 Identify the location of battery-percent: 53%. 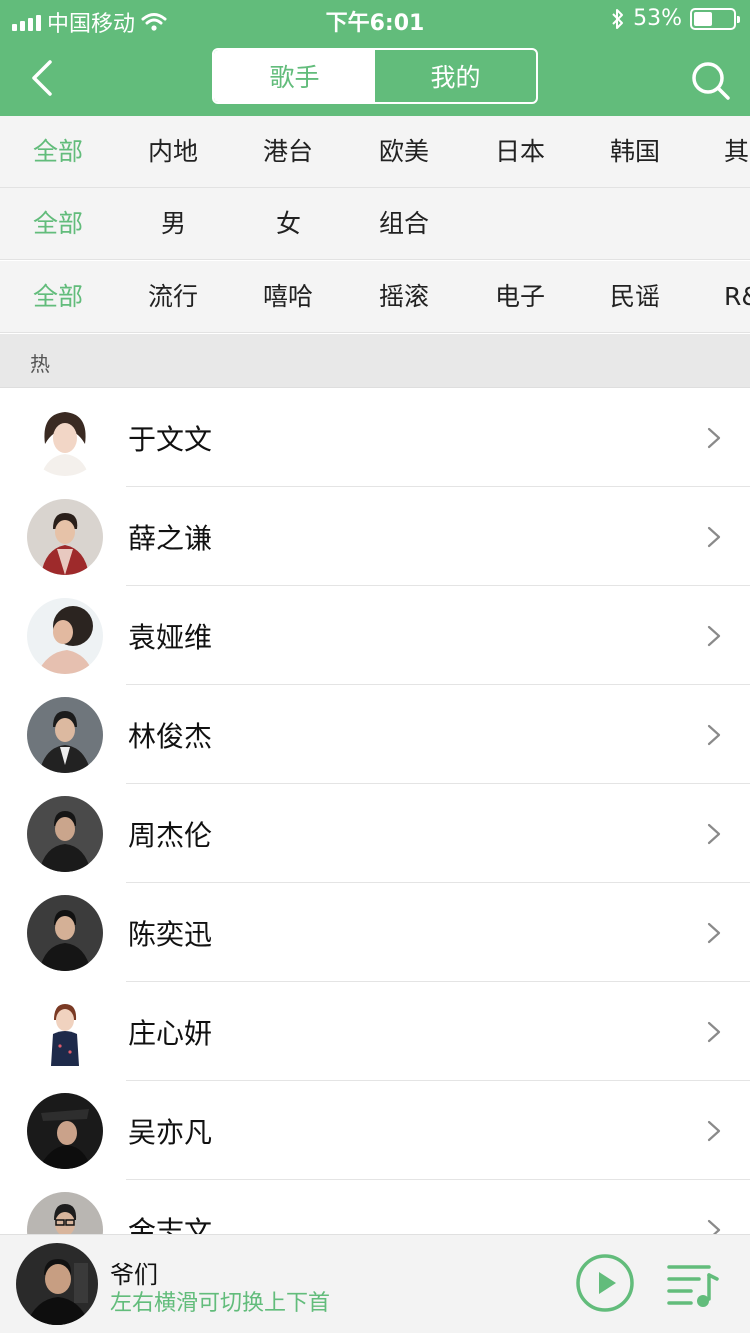
(657, 18).